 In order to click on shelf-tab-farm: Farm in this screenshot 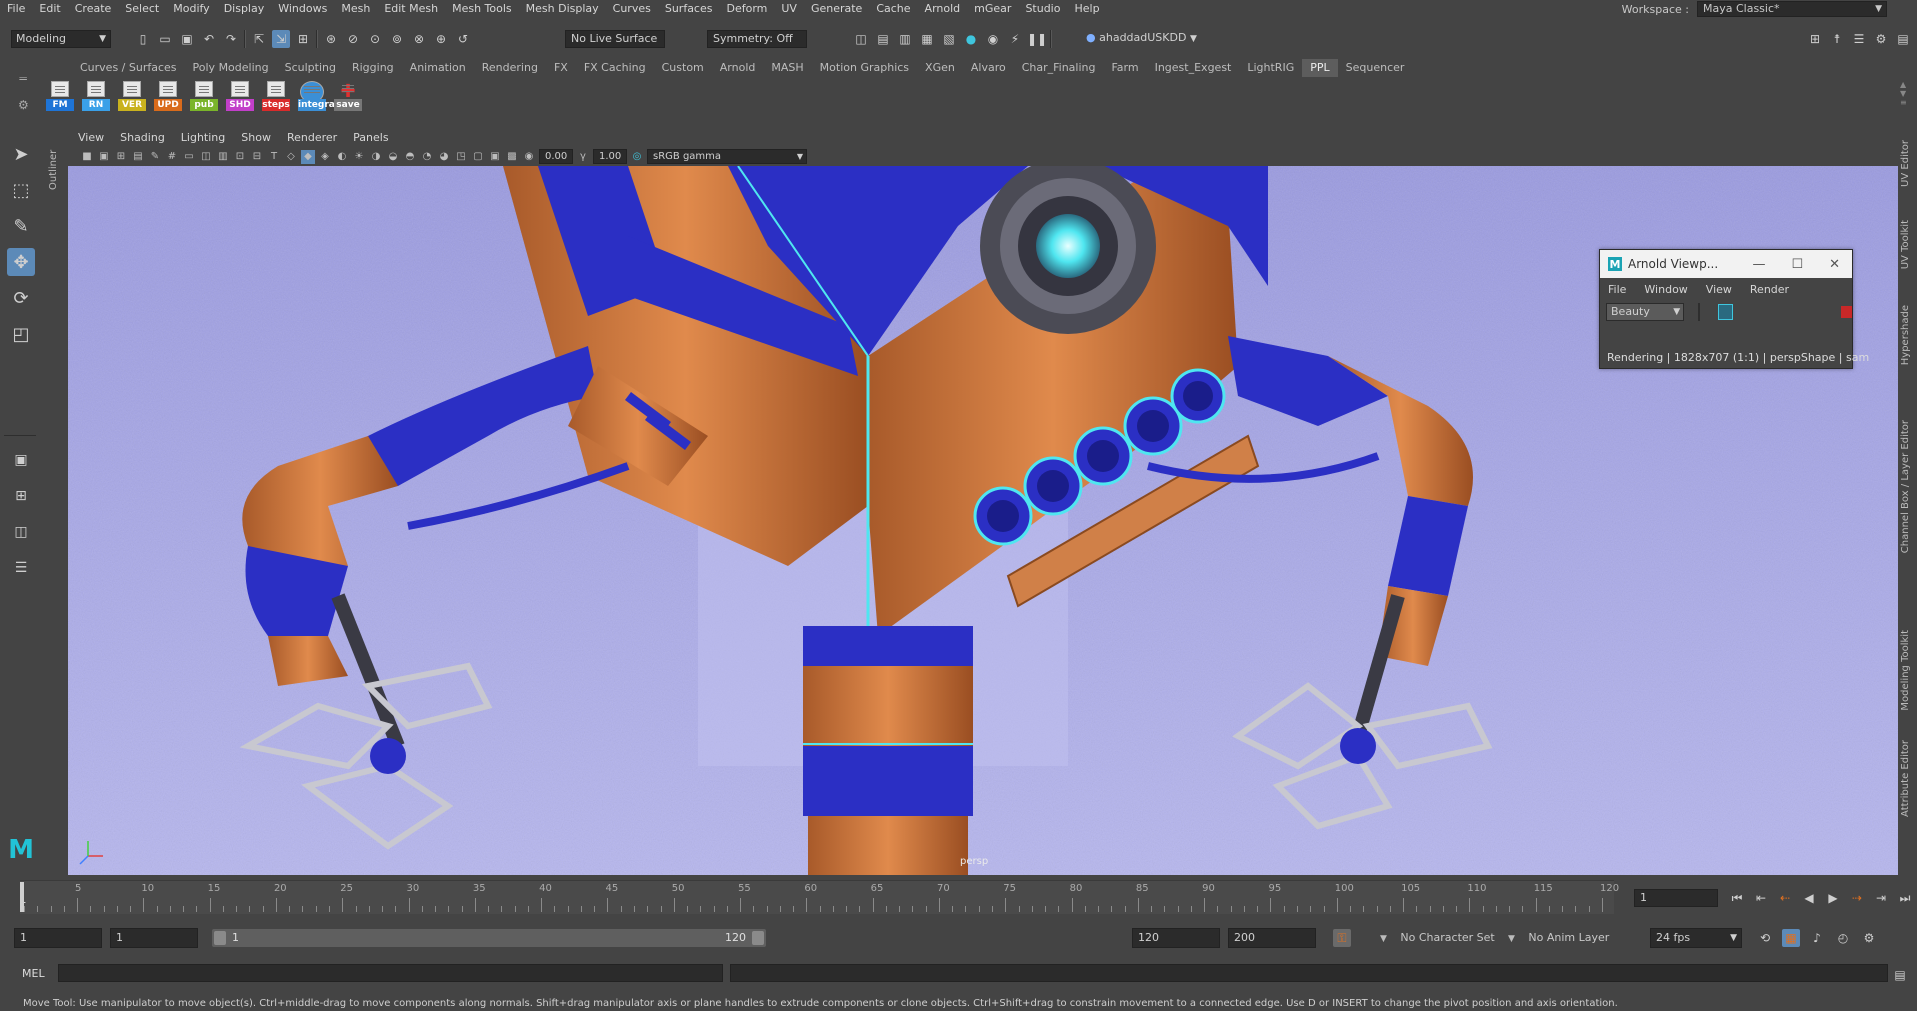, I will do `click(1124, 68)`.